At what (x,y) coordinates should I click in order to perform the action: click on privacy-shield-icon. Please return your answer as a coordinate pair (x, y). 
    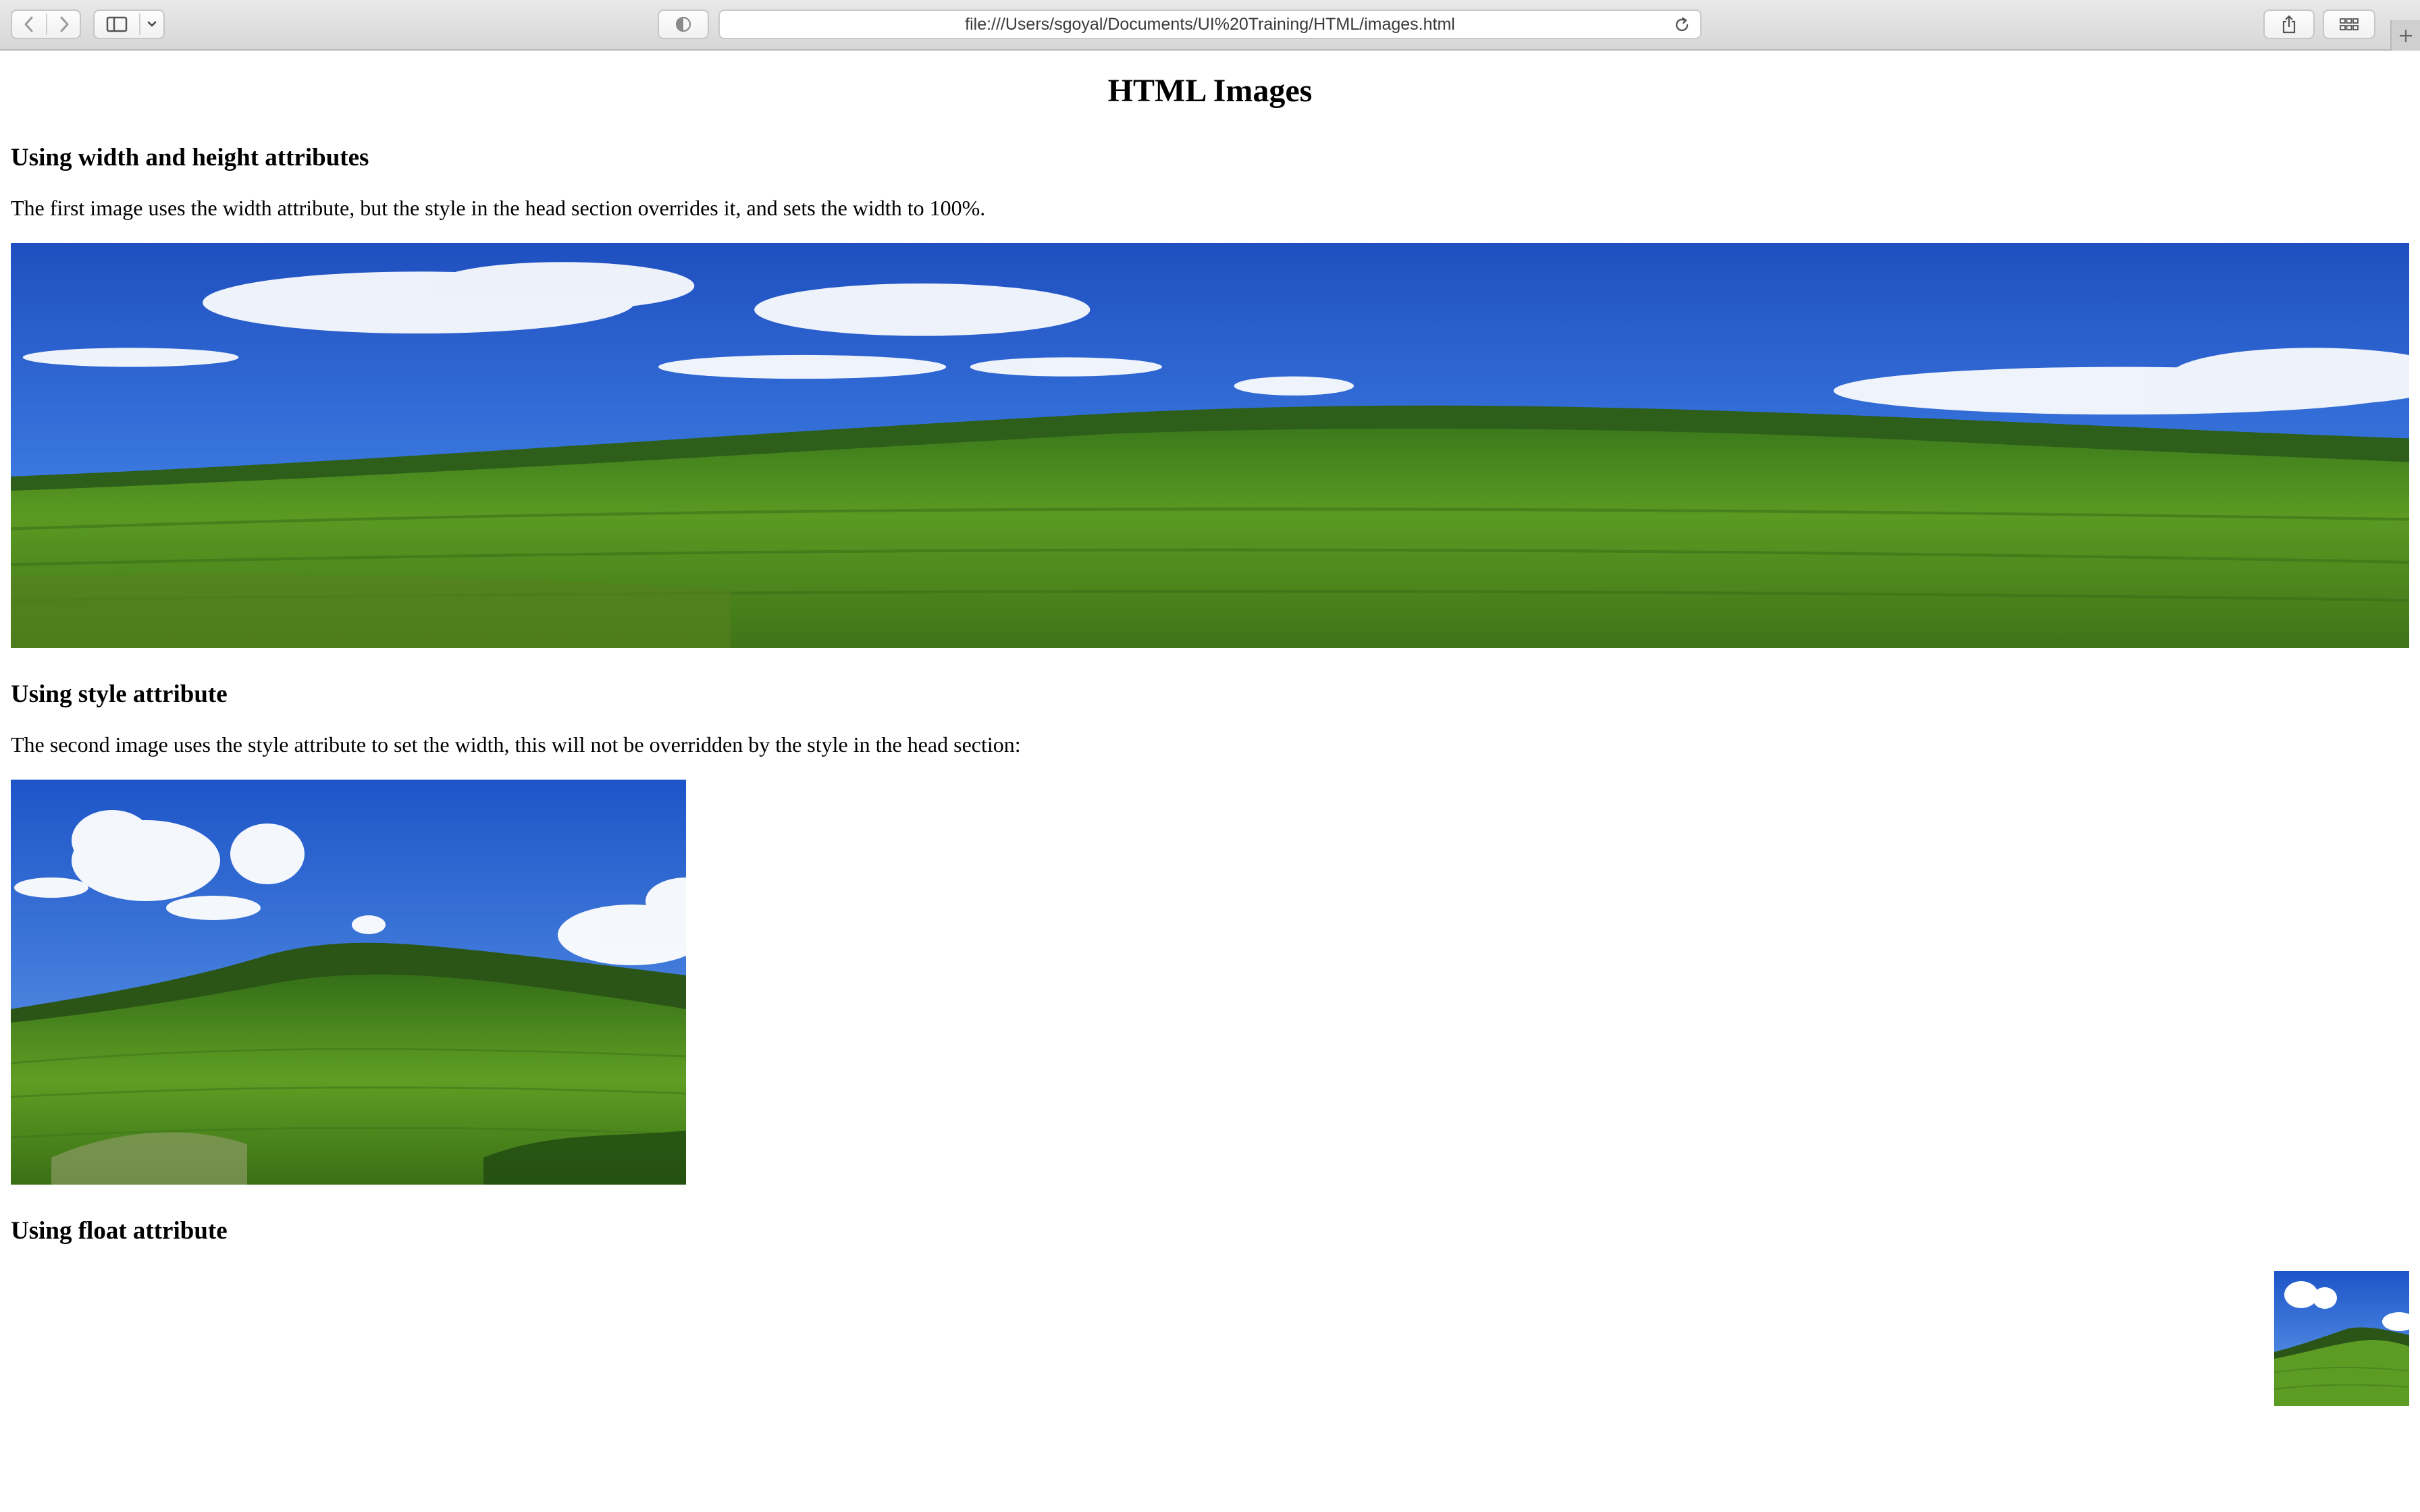
    Looking at the image, I should click on (683, 24).